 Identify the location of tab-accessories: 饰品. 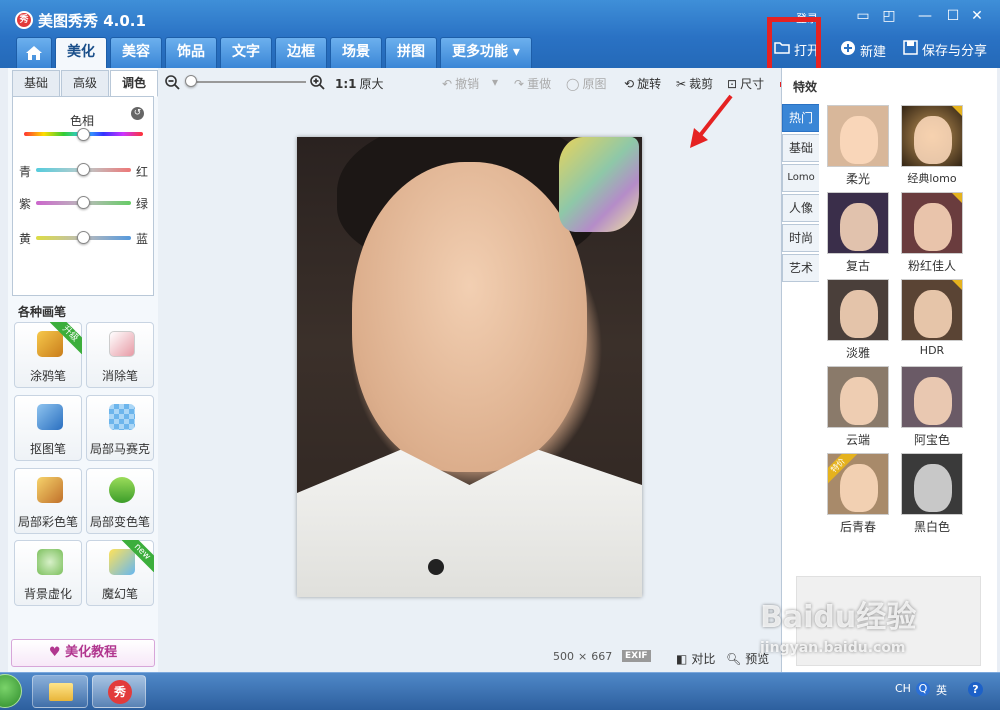
(191, 52).